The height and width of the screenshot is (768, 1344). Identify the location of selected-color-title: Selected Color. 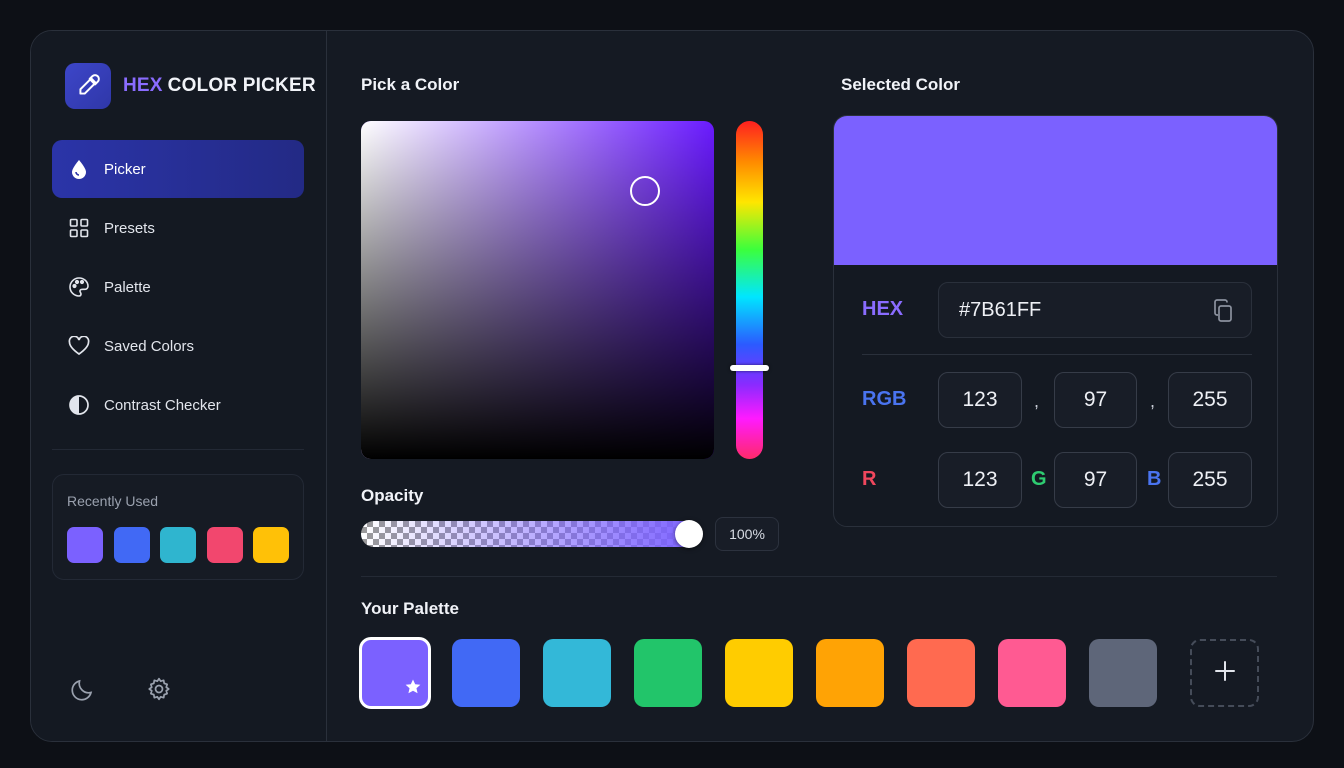
(901, 84).